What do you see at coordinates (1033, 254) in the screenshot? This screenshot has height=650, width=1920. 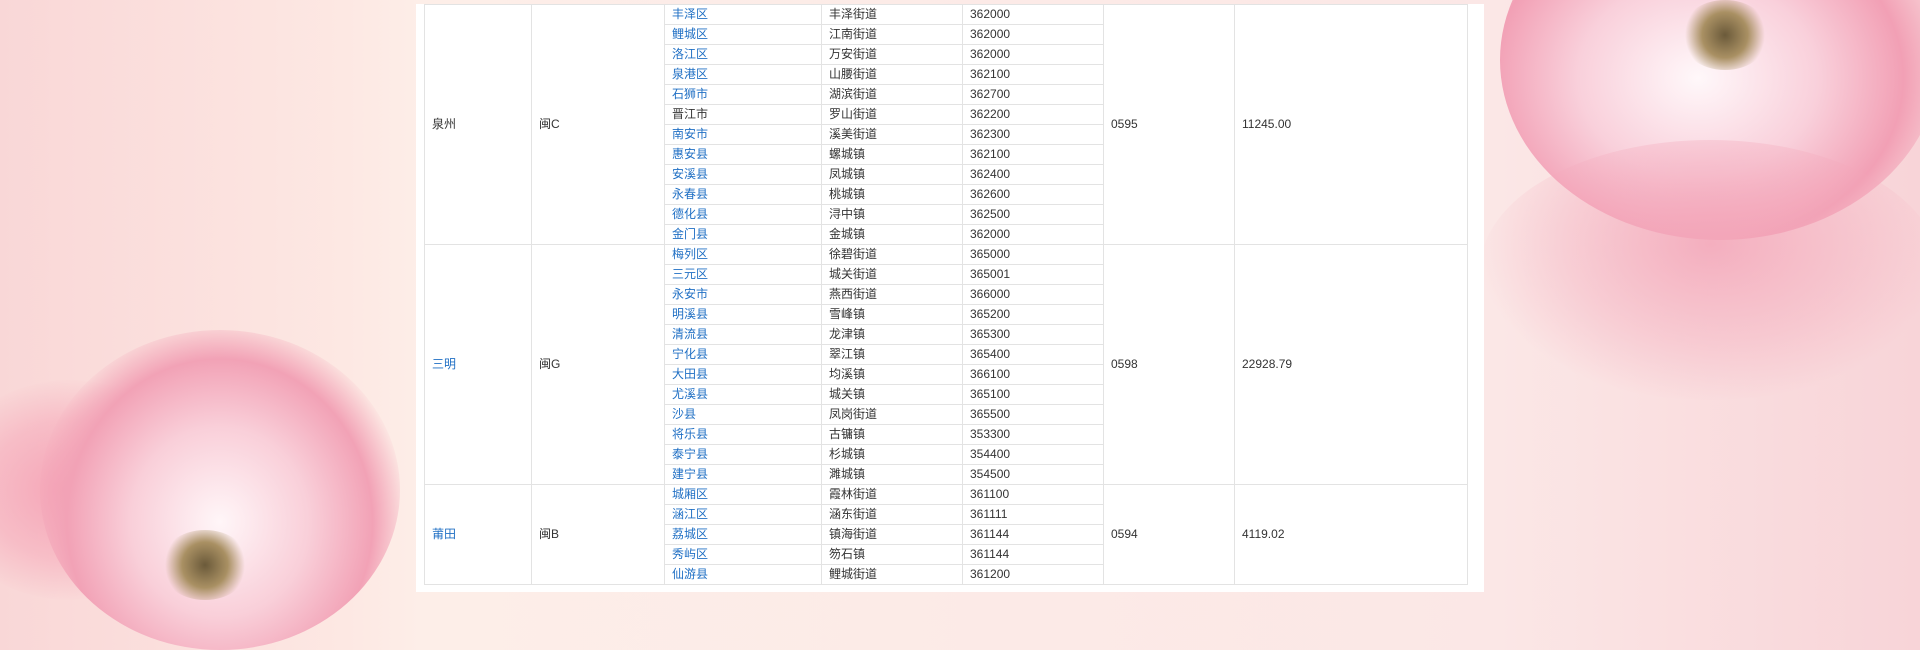 I see `postcode-cell: 365000` at bounding box center [1033, 254].